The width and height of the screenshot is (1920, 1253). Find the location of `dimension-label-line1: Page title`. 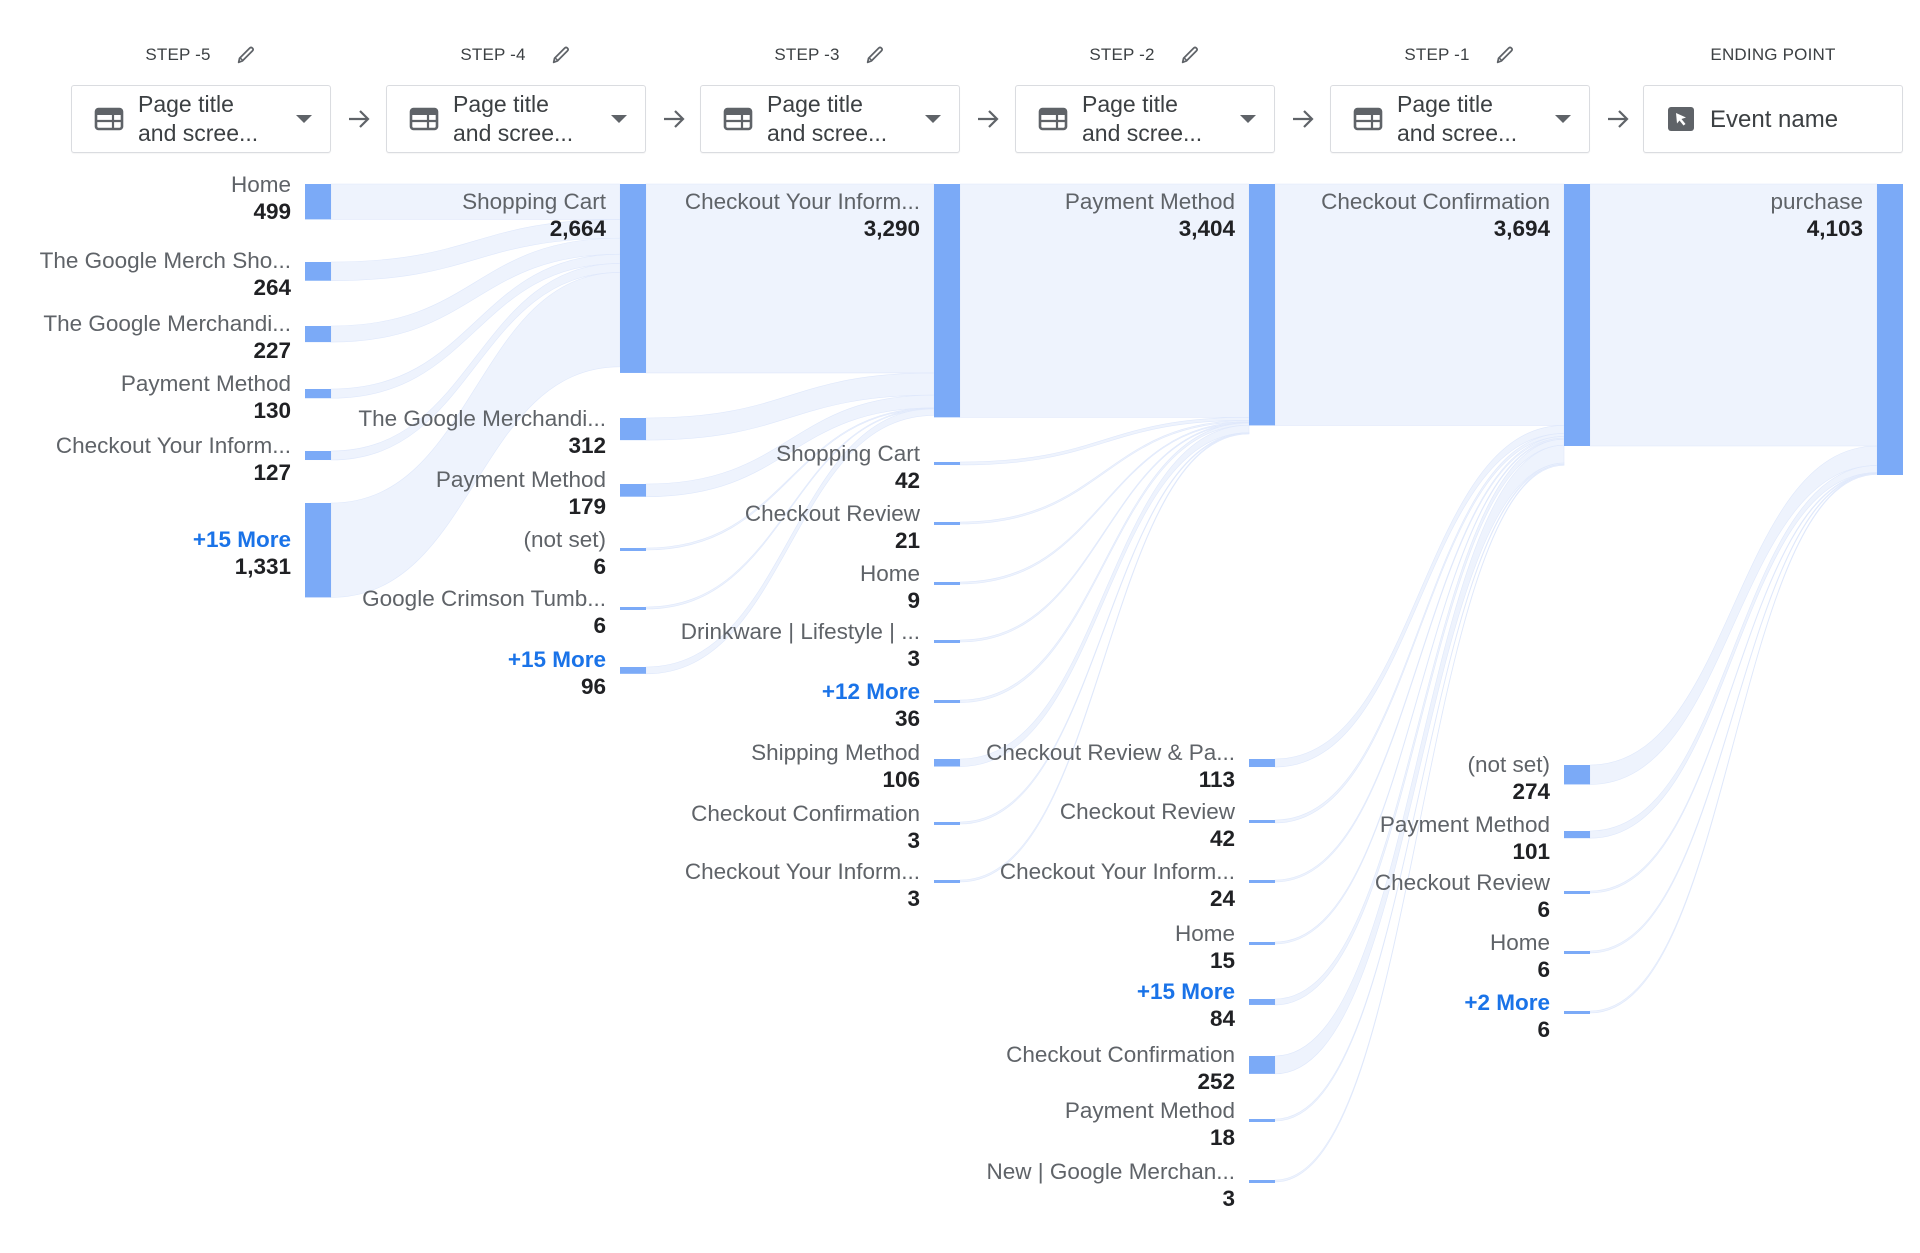

dimension-label-line1: Page title is located at coordinates (815, 104).